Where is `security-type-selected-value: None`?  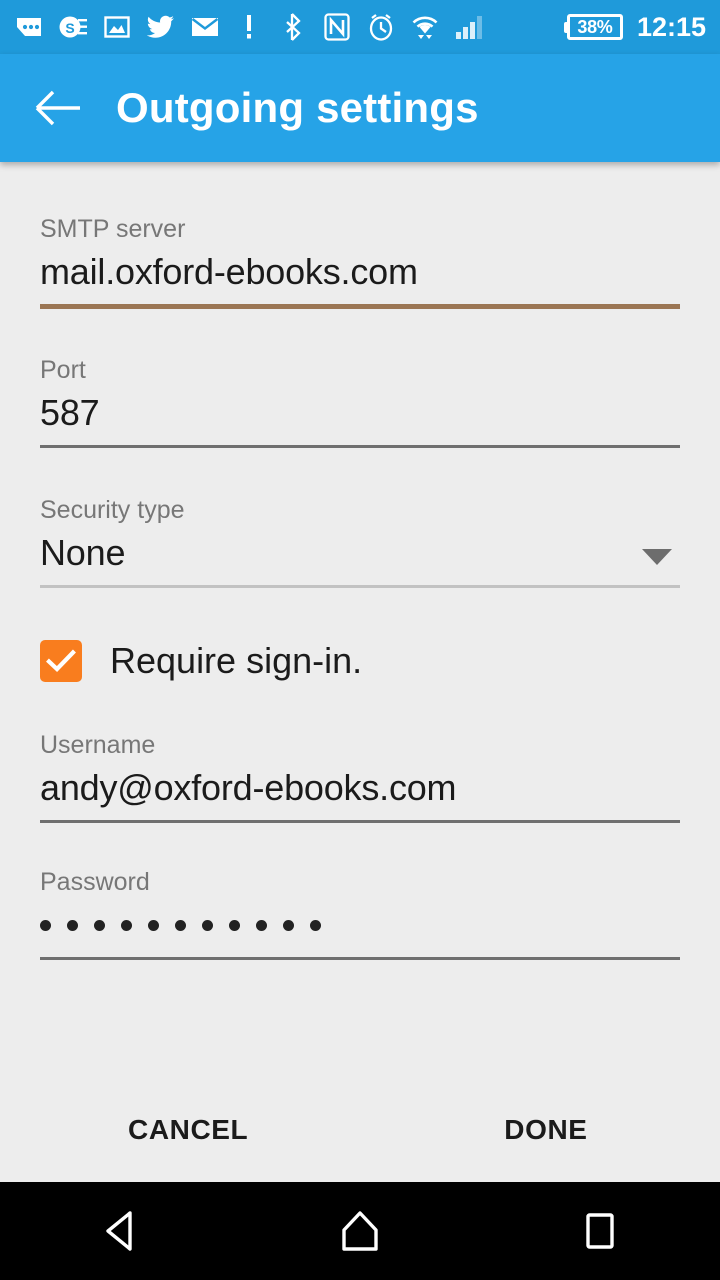
security-type-selected-value: None is located at coordinates (82, 553).